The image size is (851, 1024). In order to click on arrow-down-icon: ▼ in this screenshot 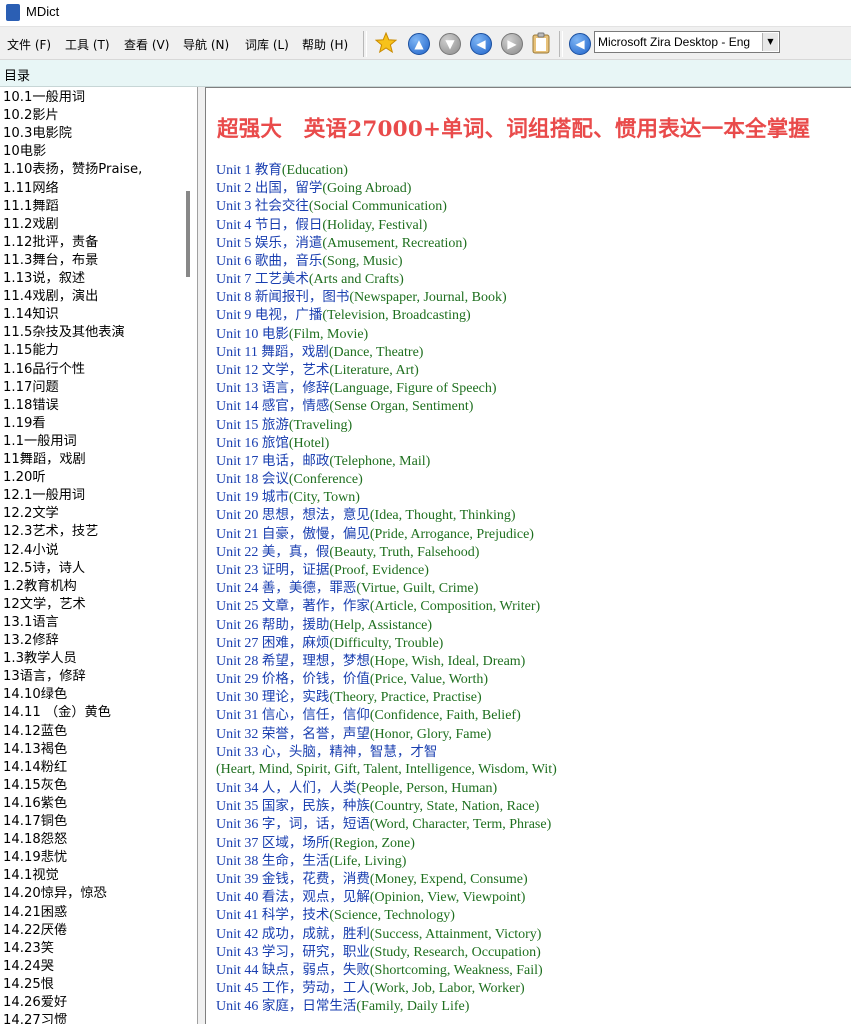, I will do `click(449, 43)`.